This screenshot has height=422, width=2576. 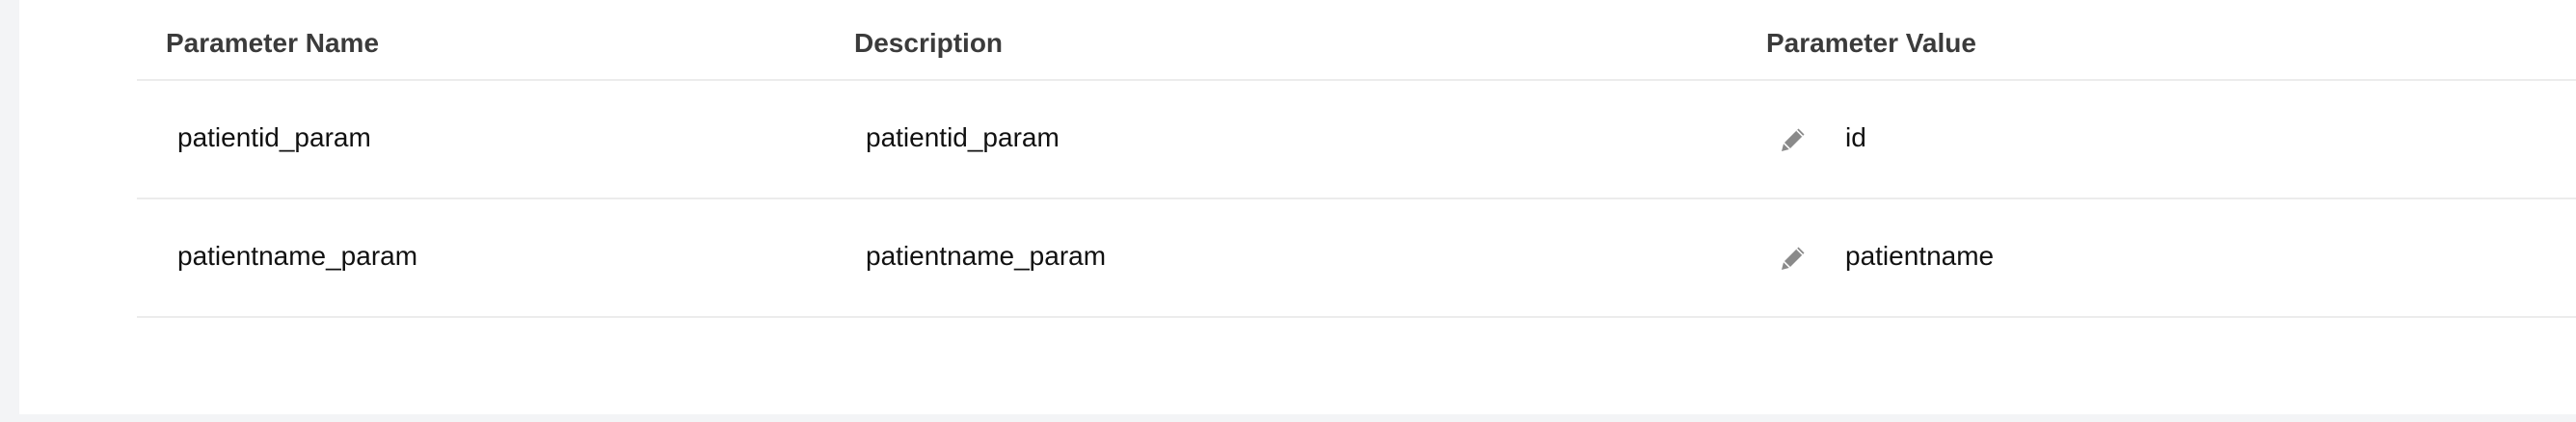 I want to click on column-header-description: Description, so click(x=929, y=43).